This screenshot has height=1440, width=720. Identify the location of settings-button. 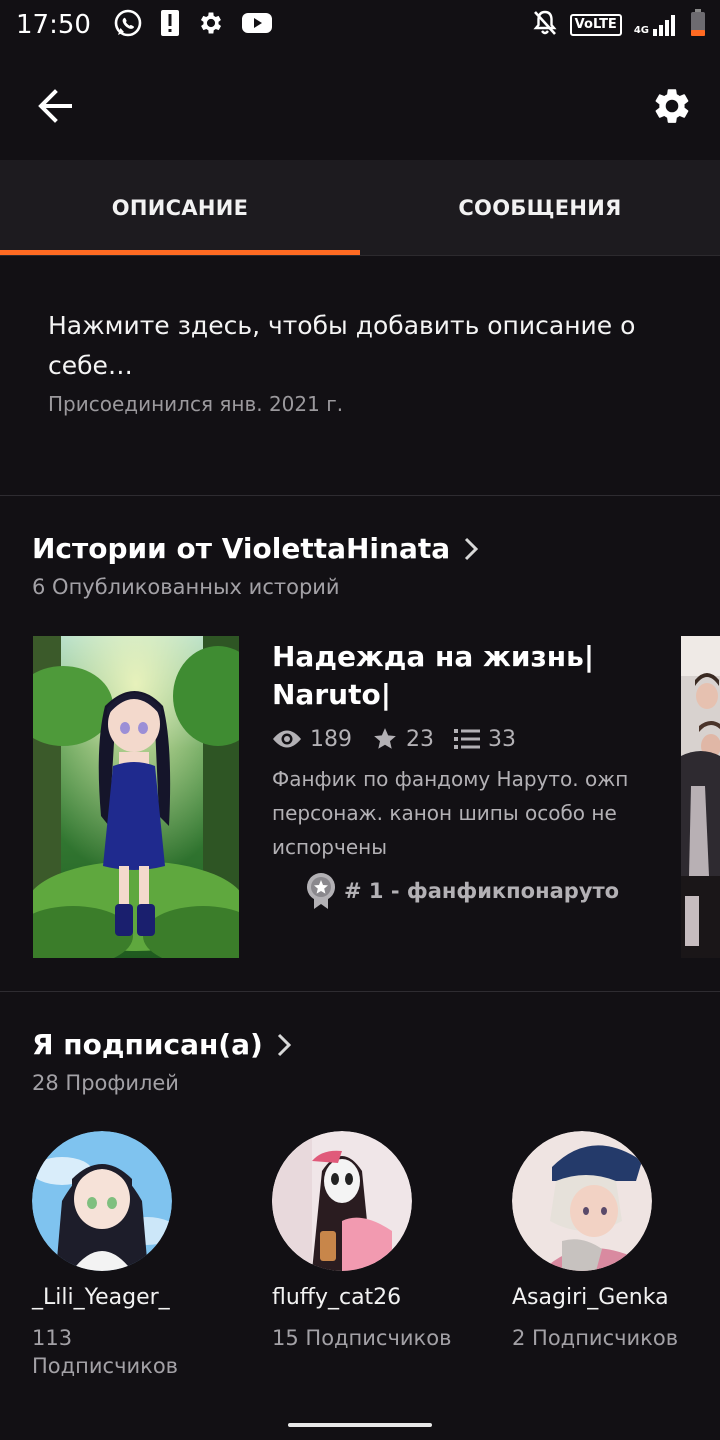
(672, 106).